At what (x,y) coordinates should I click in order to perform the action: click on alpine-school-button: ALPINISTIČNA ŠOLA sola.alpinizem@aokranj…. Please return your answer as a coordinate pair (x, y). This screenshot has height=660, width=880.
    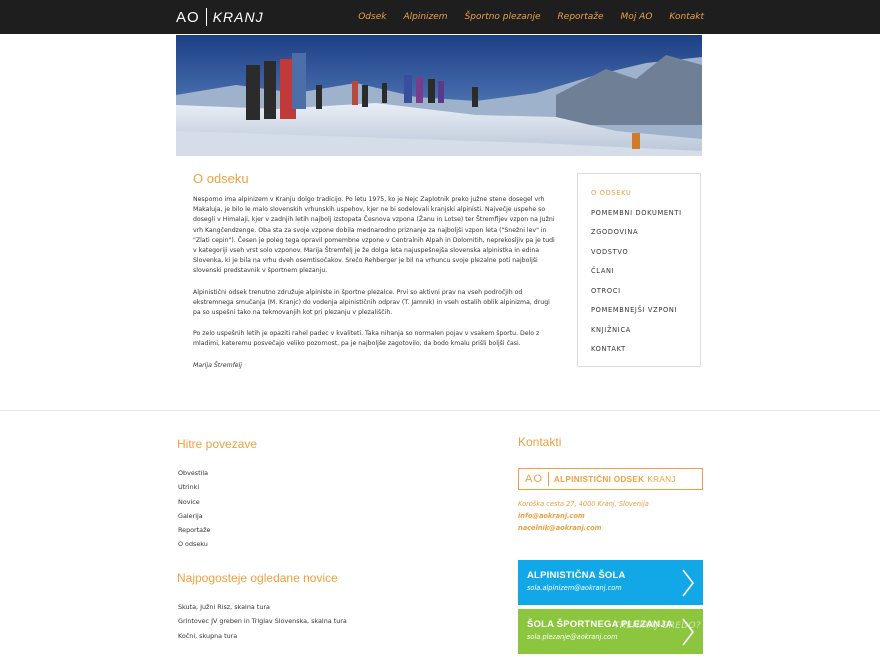
    Looking at the image, I should click on (610, 582).